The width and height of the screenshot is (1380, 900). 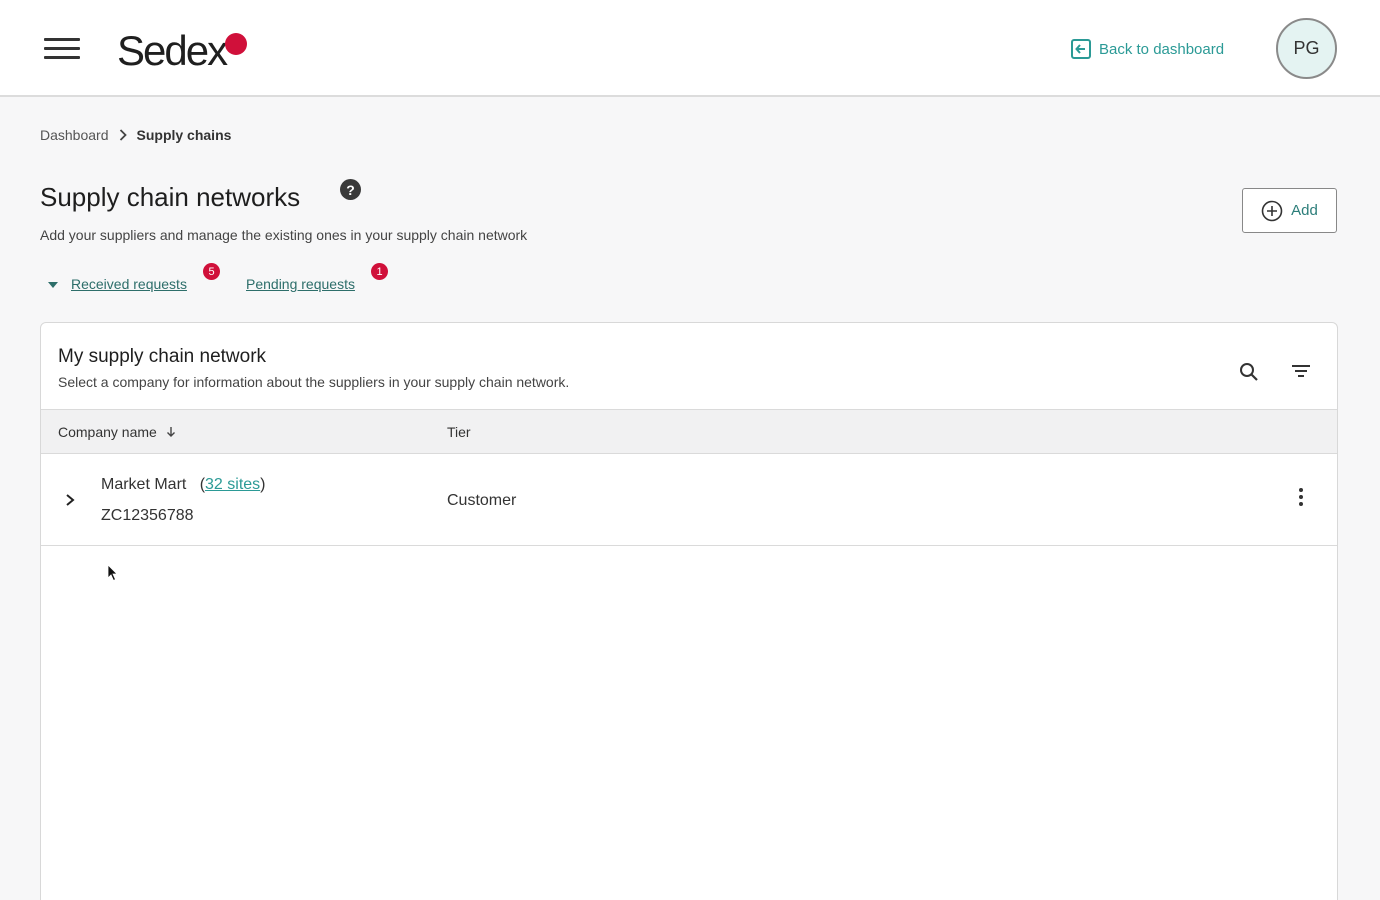 I want to click on back-to-dashboard-link: Back to dashboard, so click(x=1147, y=49).